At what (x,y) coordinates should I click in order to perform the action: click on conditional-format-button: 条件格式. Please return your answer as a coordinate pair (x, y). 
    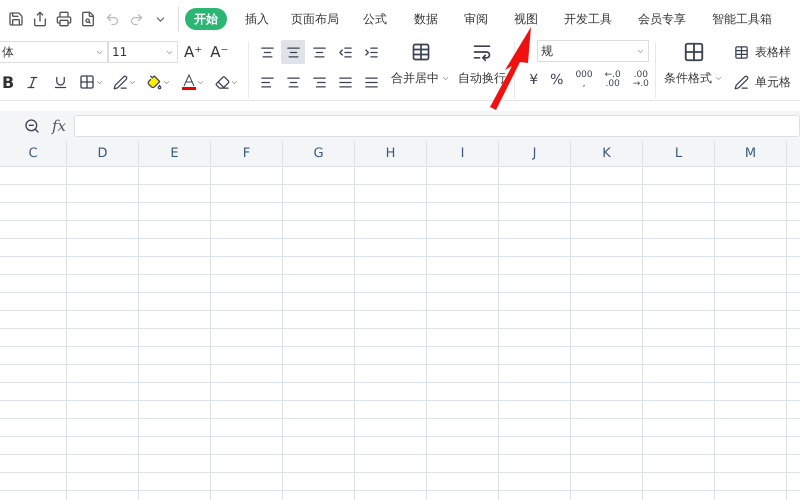
    Looking at the image, I should click on (694, 78).